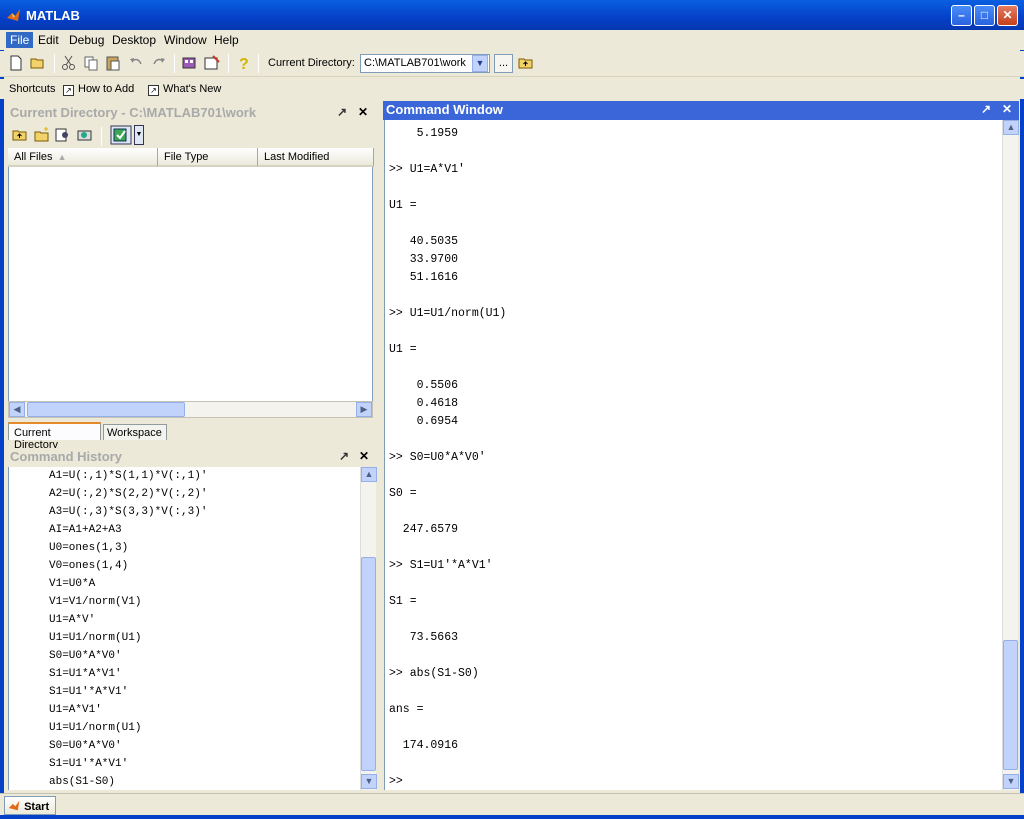 Image resolution: width=1024 pixels, height=819 pixels. I want to click on command-window-panel-title: Command Window ↗ ✕, so click(701, 110).